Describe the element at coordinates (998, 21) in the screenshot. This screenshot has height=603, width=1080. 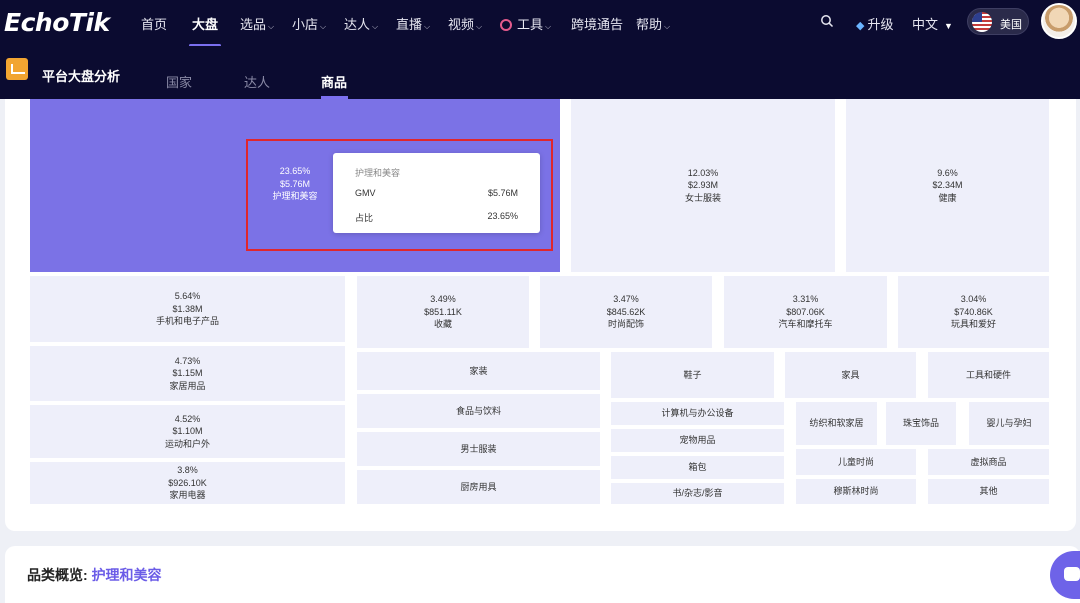
I see `region-select: 美国` at that location.